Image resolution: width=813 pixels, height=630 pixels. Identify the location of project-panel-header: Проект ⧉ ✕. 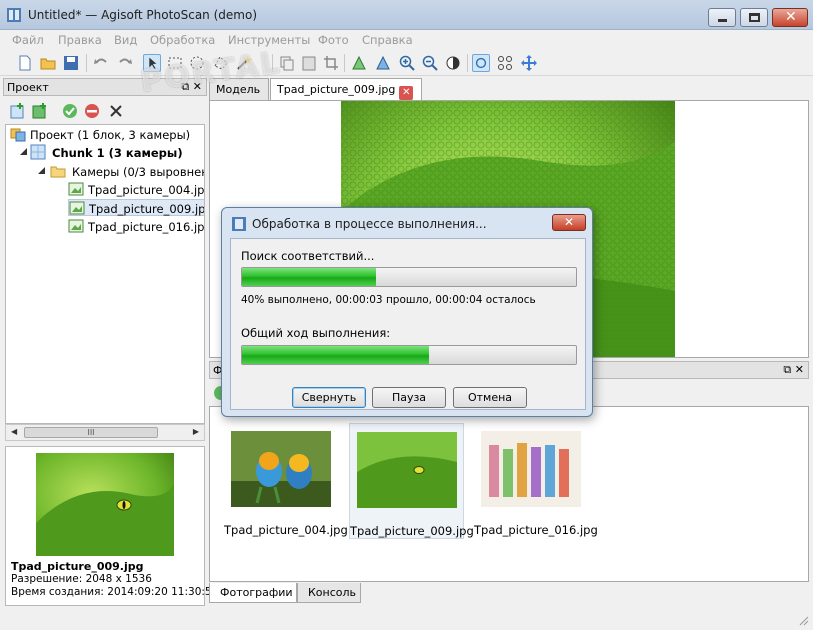
(105, 87).